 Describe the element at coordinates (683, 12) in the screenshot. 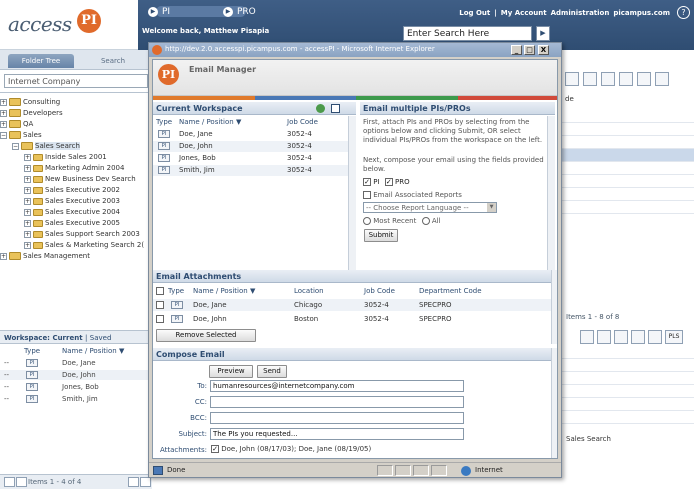

I see `help-icon: ?` at that location.